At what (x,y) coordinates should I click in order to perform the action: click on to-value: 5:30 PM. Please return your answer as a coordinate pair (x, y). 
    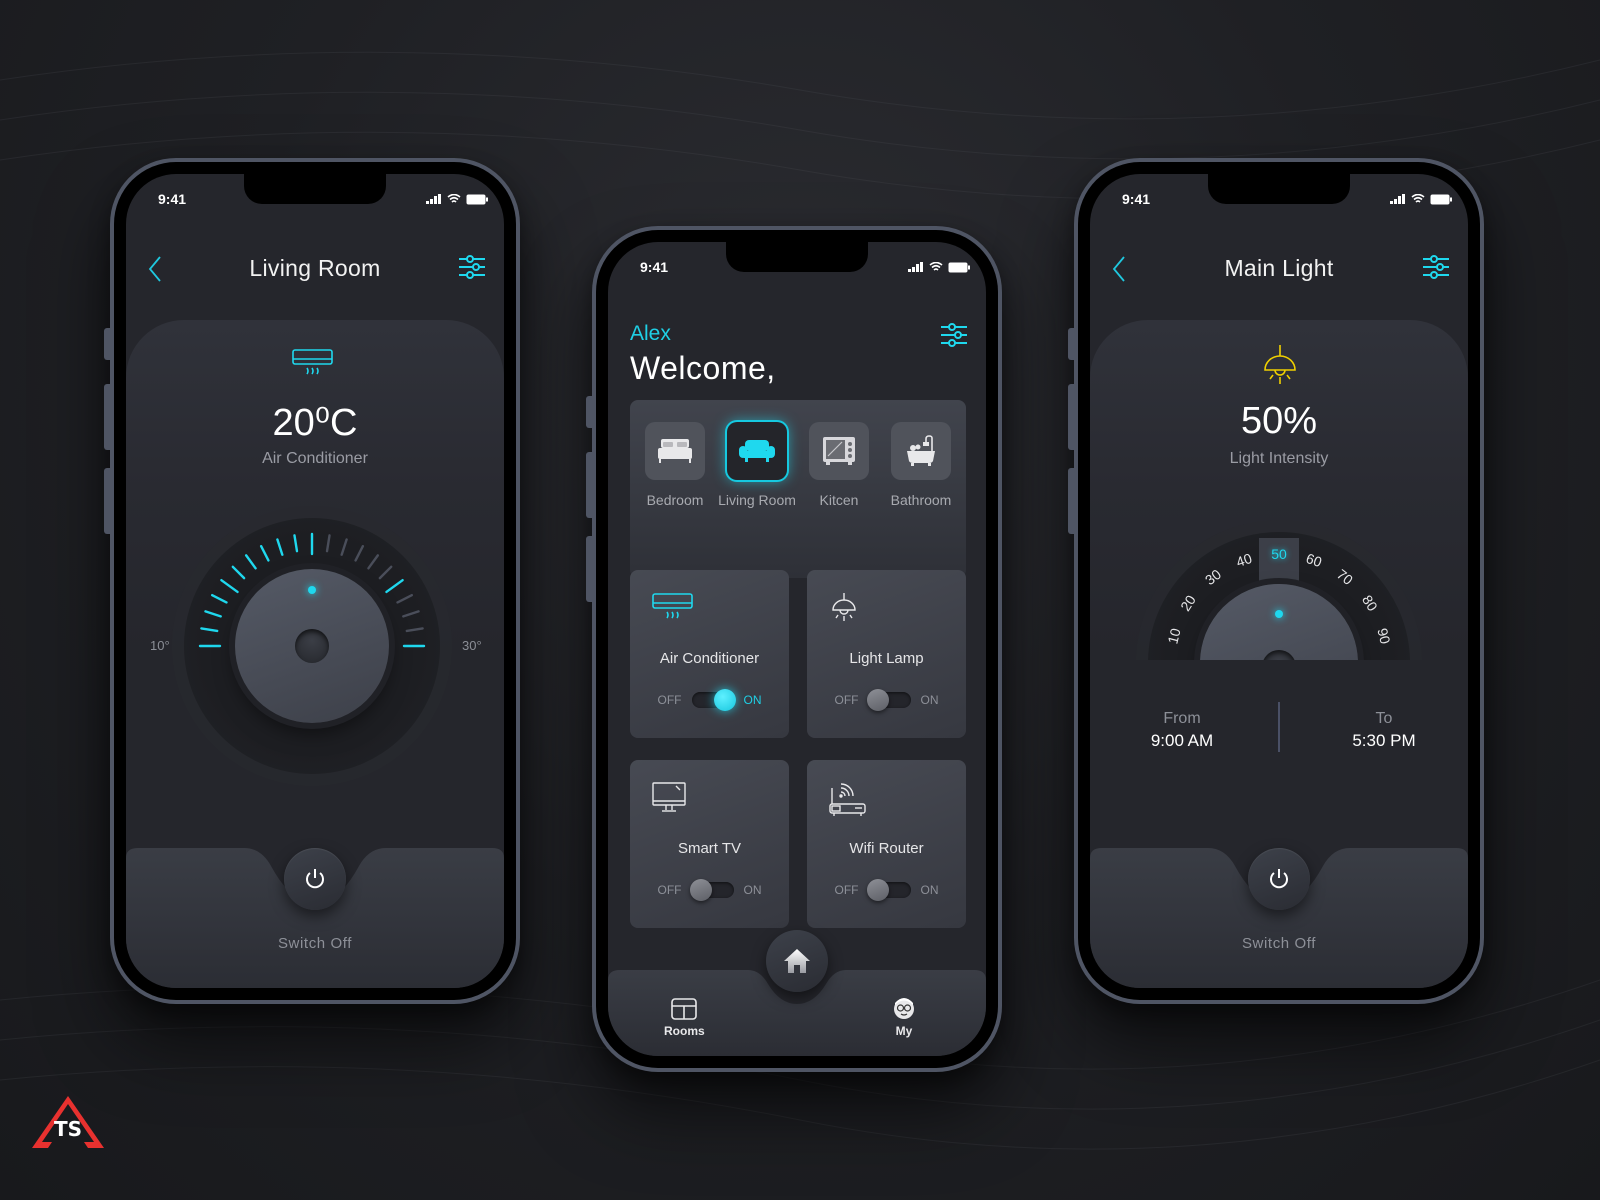
    Looking at the image, I should click on (1384, 740).